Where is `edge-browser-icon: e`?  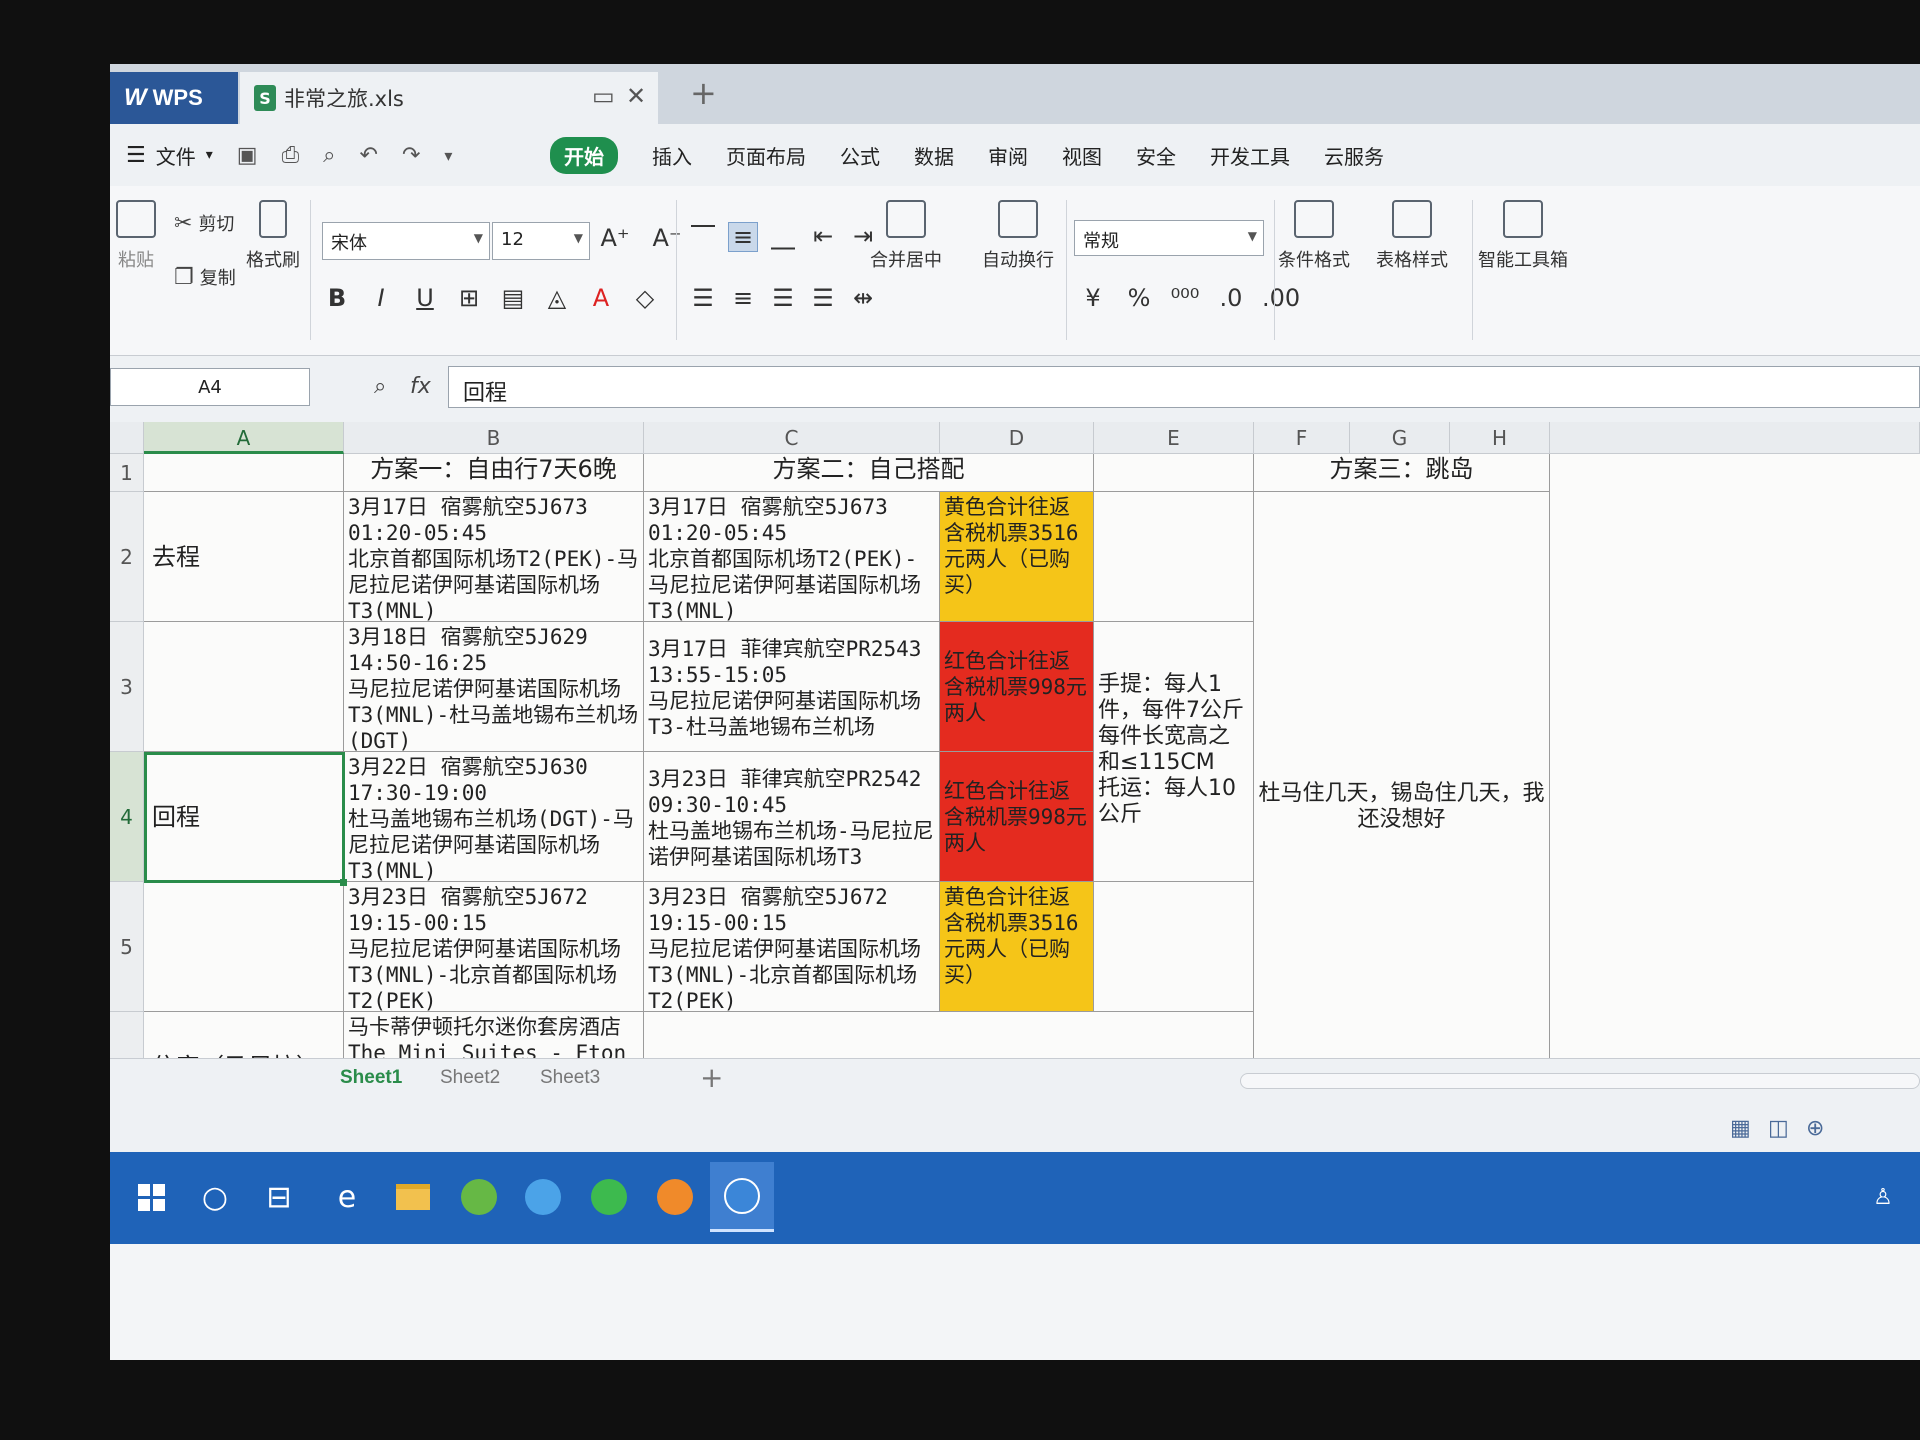
edge-browser-icon: e is located at coordinates (347, 1197).